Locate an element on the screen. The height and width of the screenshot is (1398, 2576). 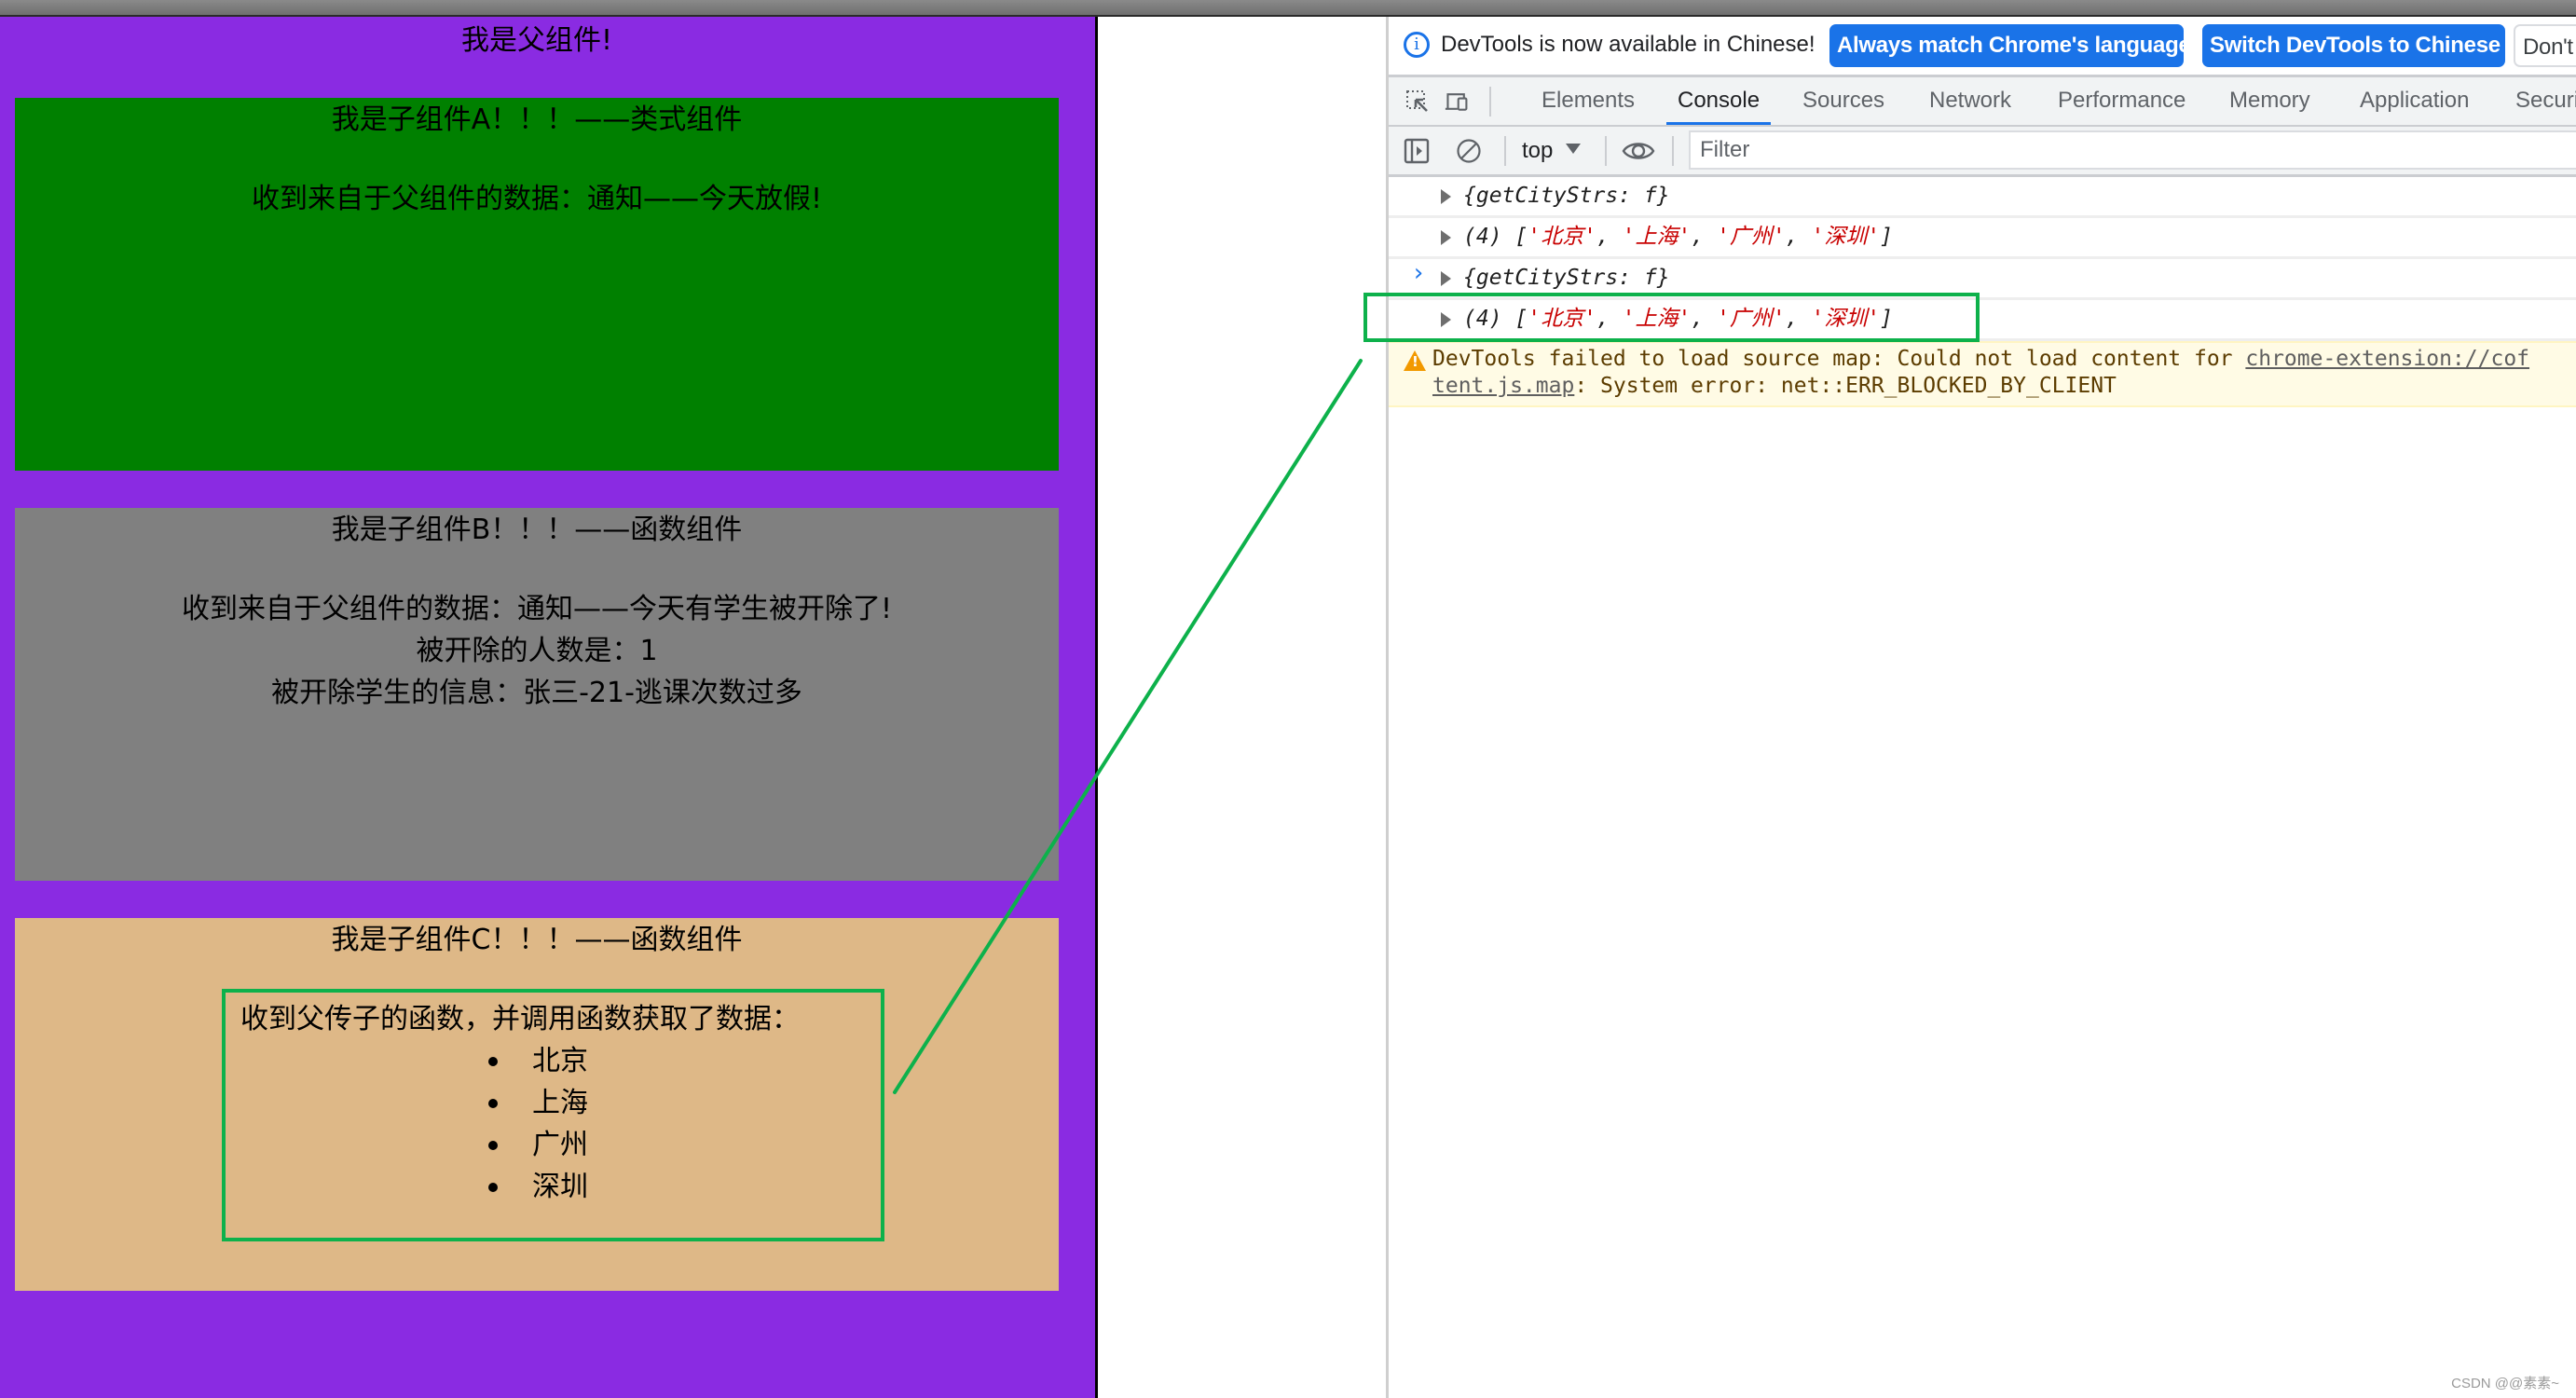
tab-network: Network is located at coordinates (1970, 101).